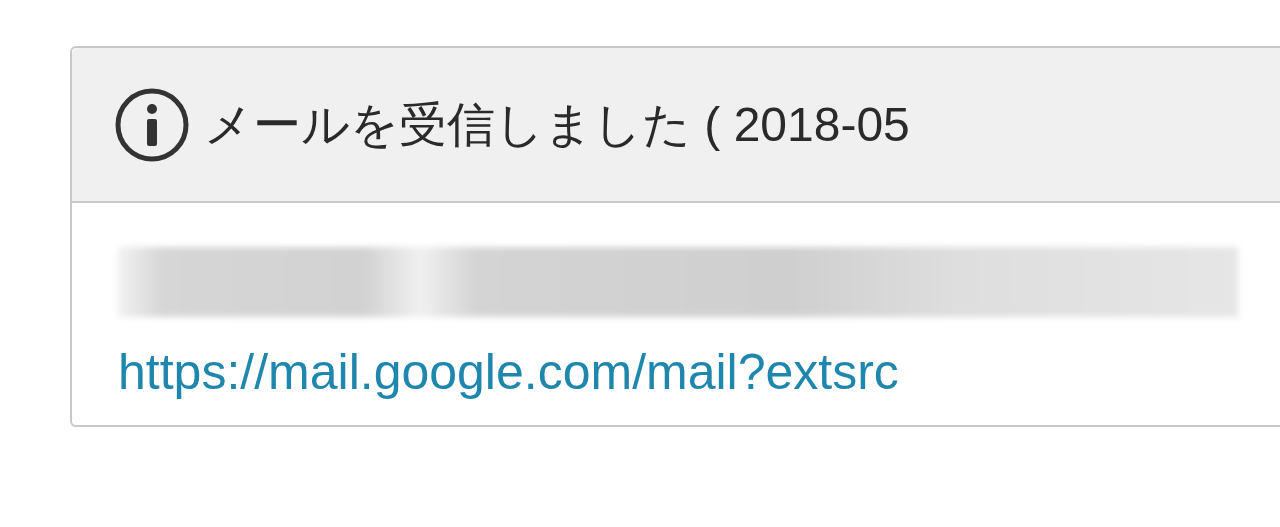 Image resolution: width=1280 pixels, height=527 pixels. What do you see at coordinates (508, 372) in the screenshot?
I see `mail-link: https://mail.google.com/mail?extsrc` at bounding box center [508, 372].